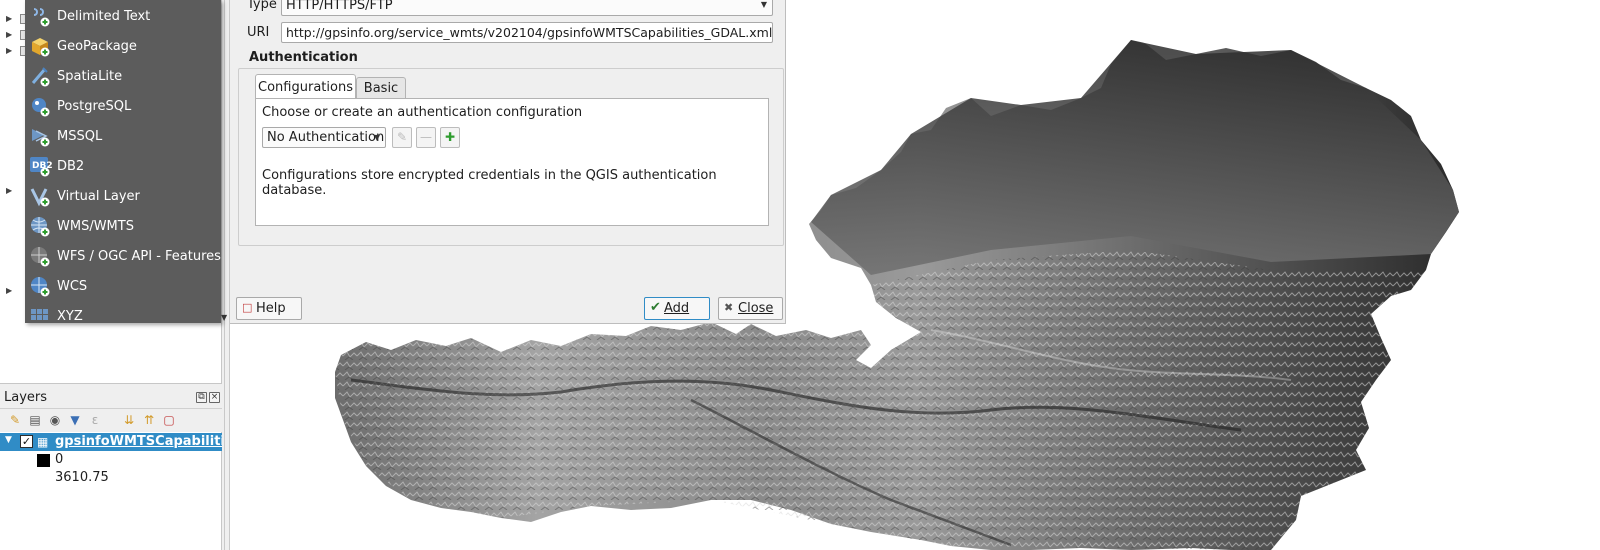 This screenshot has height=550, width=1600. I want to click on add-config-button: ✚, so click(450, 137).